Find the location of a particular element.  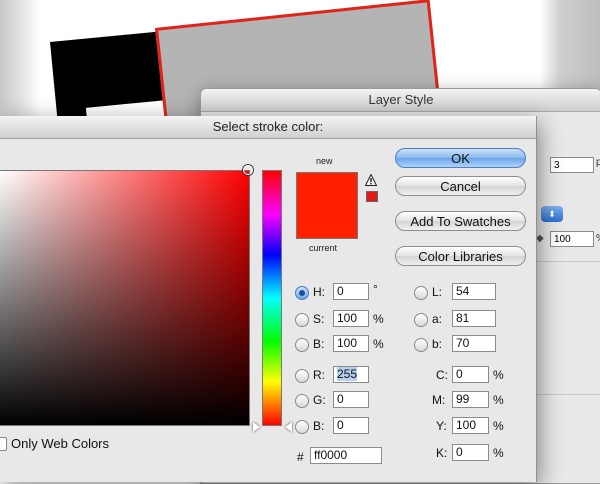

hue-radio is located at coordinates (302, 293).